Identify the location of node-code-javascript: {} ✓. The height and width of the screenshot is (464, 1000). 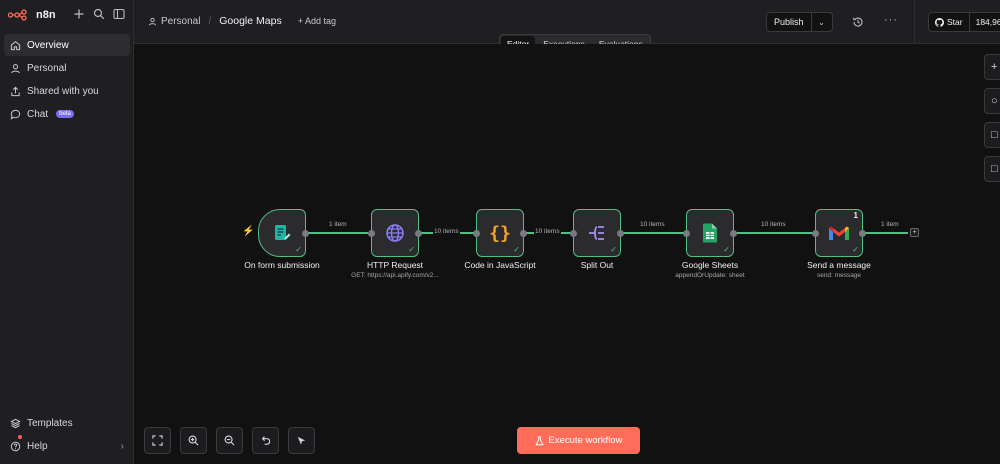
(500, 233).